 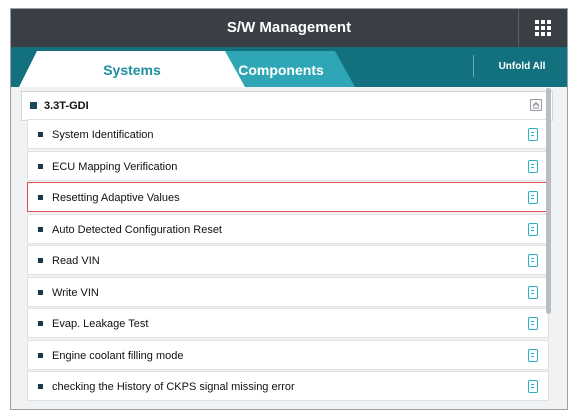 What do you see at coordinates (288, 260) in the screenshot?
I see `list-item: Read VIN` at bounding box center [288, 260].